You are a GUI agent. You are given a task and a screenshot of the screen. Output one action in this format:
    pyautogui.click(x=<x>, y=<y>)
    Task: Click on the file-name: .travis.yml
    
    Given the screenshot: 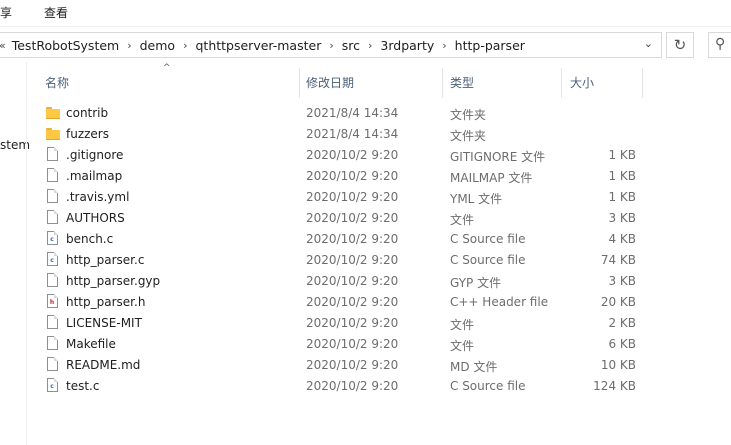 What is the action you would take?
    pyautogui.click(x=98, y=197)
    